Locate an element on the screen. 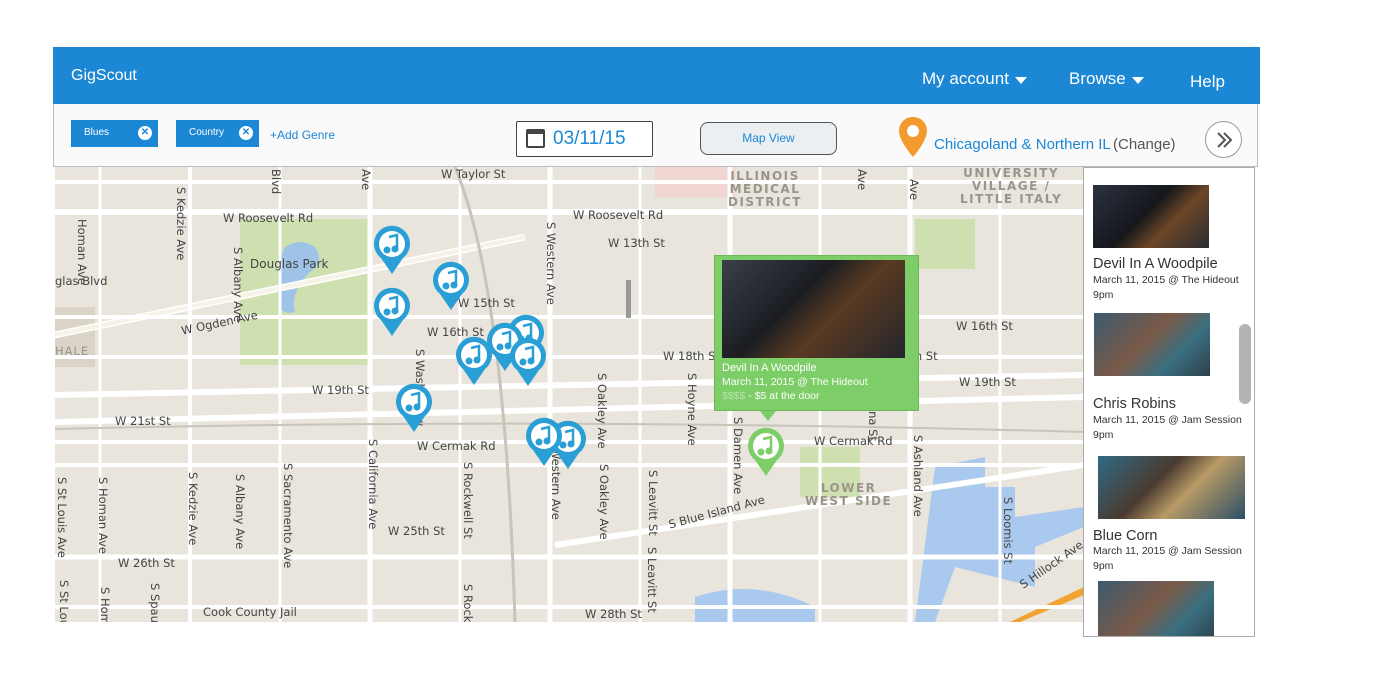  park-label: Douglas Park is located at coordinates (289, 264).